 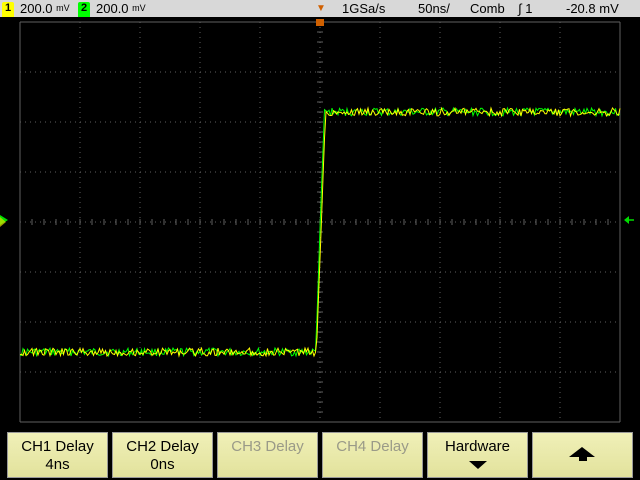 I want to click on trigger-edge-icon: ∫, so click(x=520, y=8).